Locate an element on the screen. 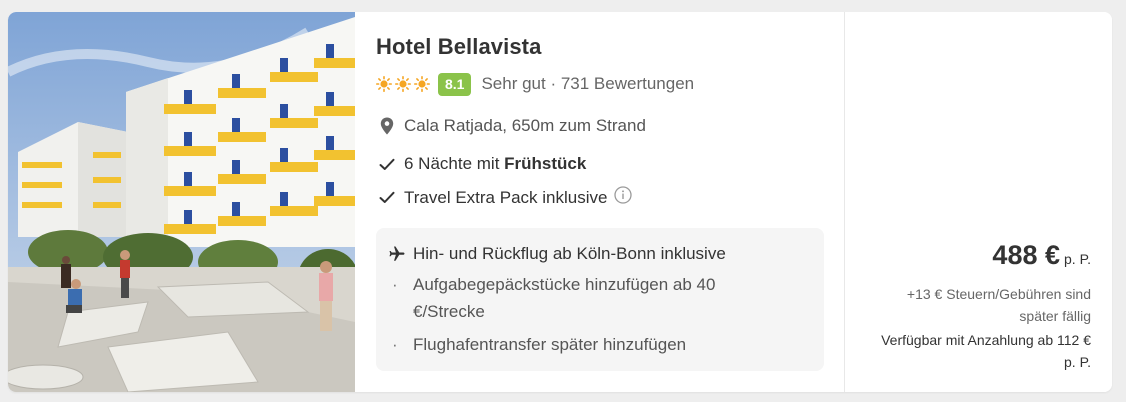 The height and width of the screenshot is (402, 1126). location-row: Cala Ratjada, 650m zum Strand is located at coordinates (512, 126).